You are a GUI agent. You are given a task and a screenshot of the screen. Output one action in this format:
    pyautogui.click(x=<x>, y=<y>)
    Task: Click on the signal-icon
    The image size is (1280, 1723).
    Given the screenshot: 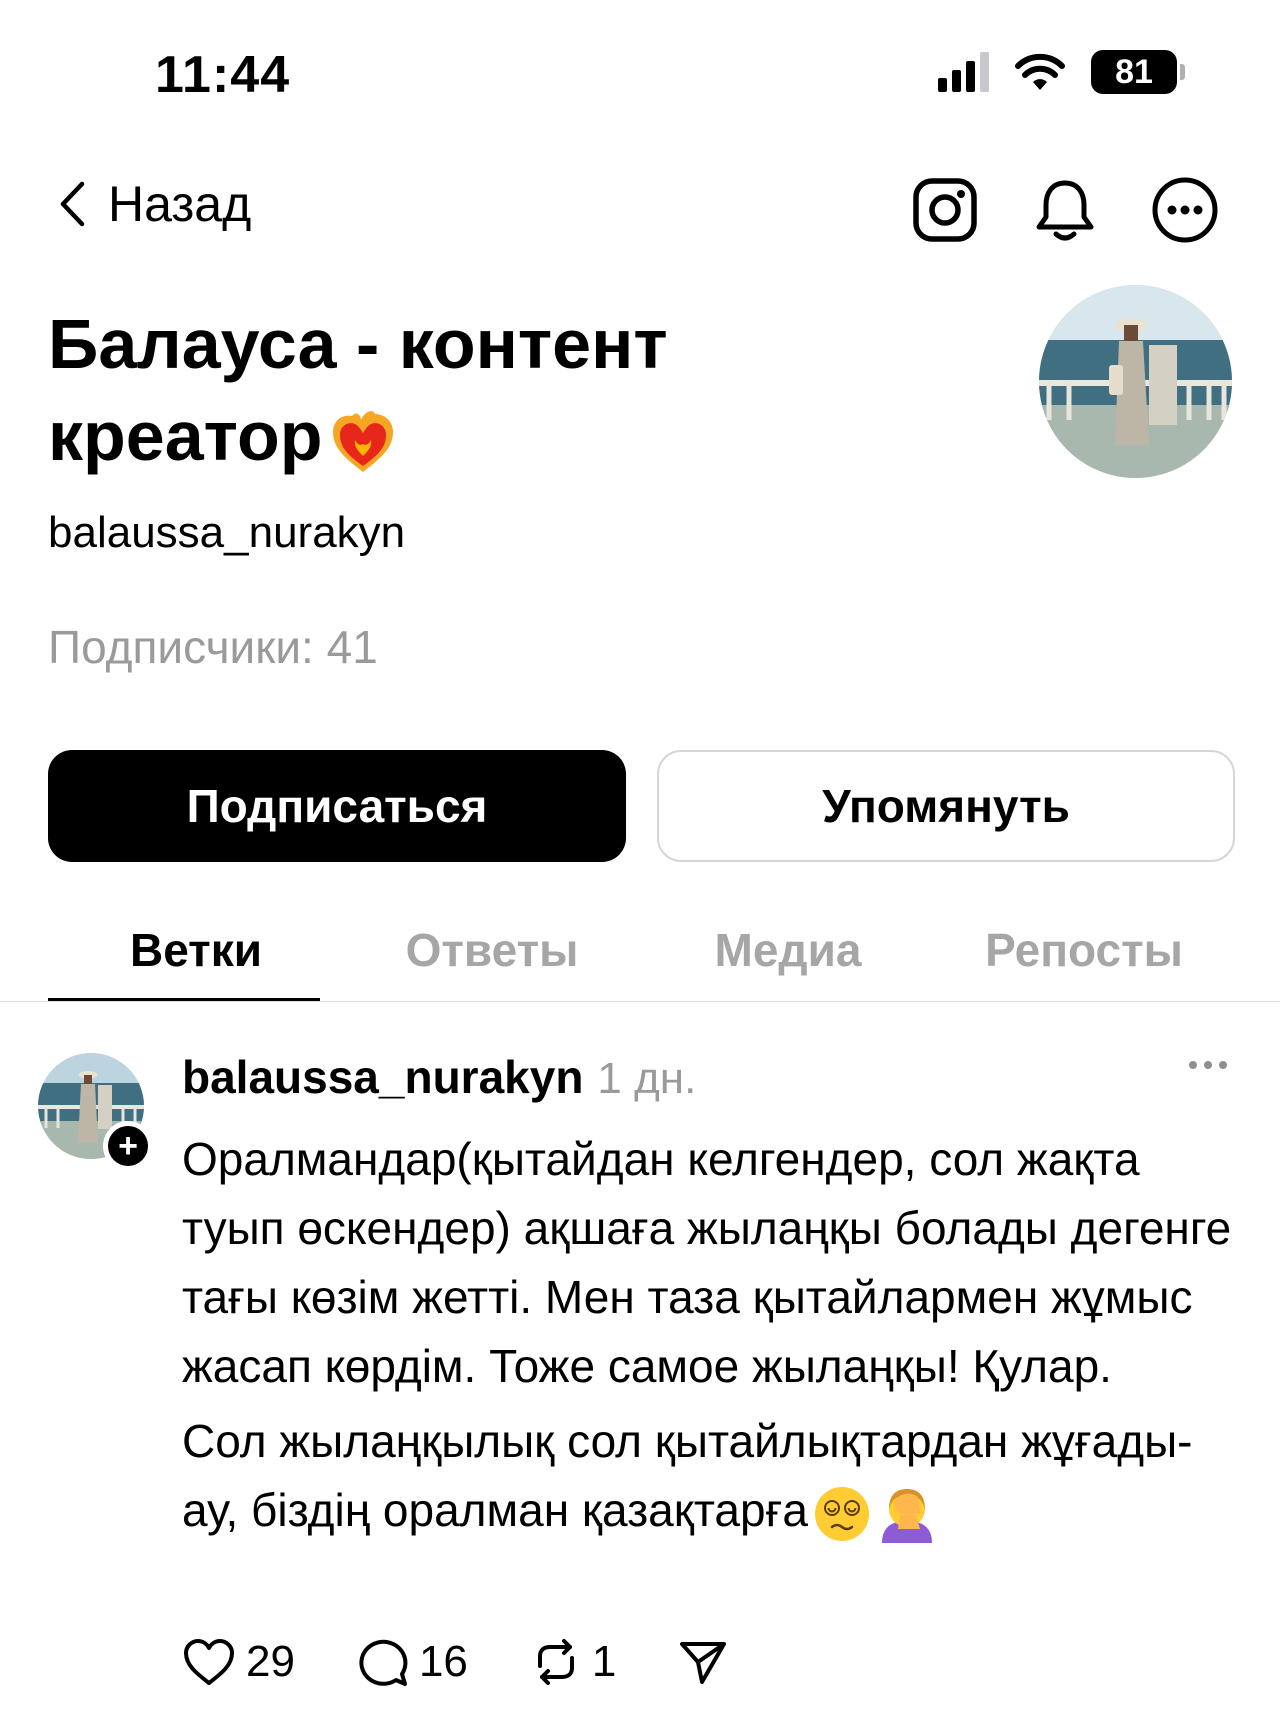 What is the action you would take?
    pyautogui.click(x=963, y=72)
    